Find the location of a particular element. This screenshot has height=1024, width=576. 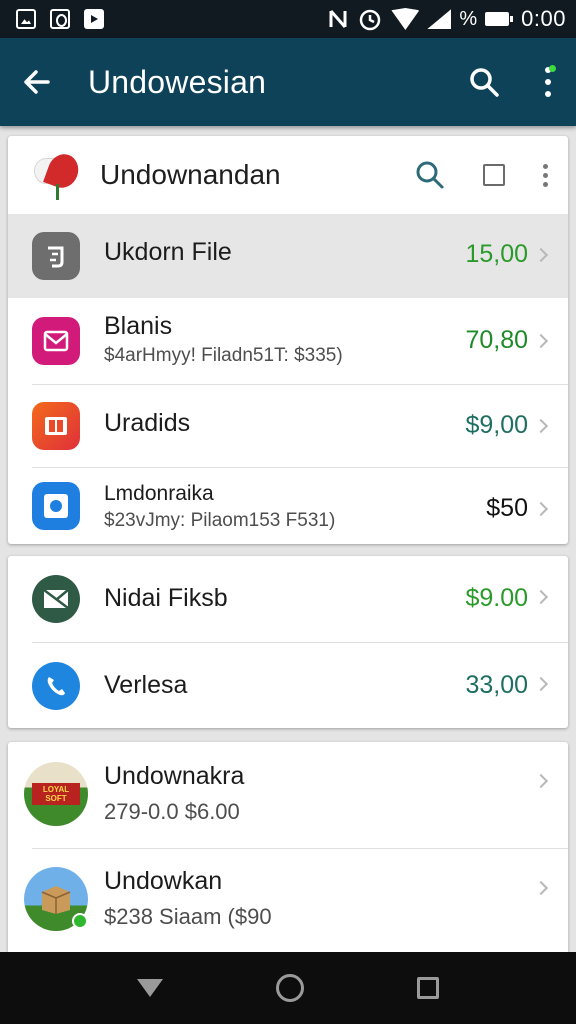

nfc-icon is located at coordinates (338, 19).